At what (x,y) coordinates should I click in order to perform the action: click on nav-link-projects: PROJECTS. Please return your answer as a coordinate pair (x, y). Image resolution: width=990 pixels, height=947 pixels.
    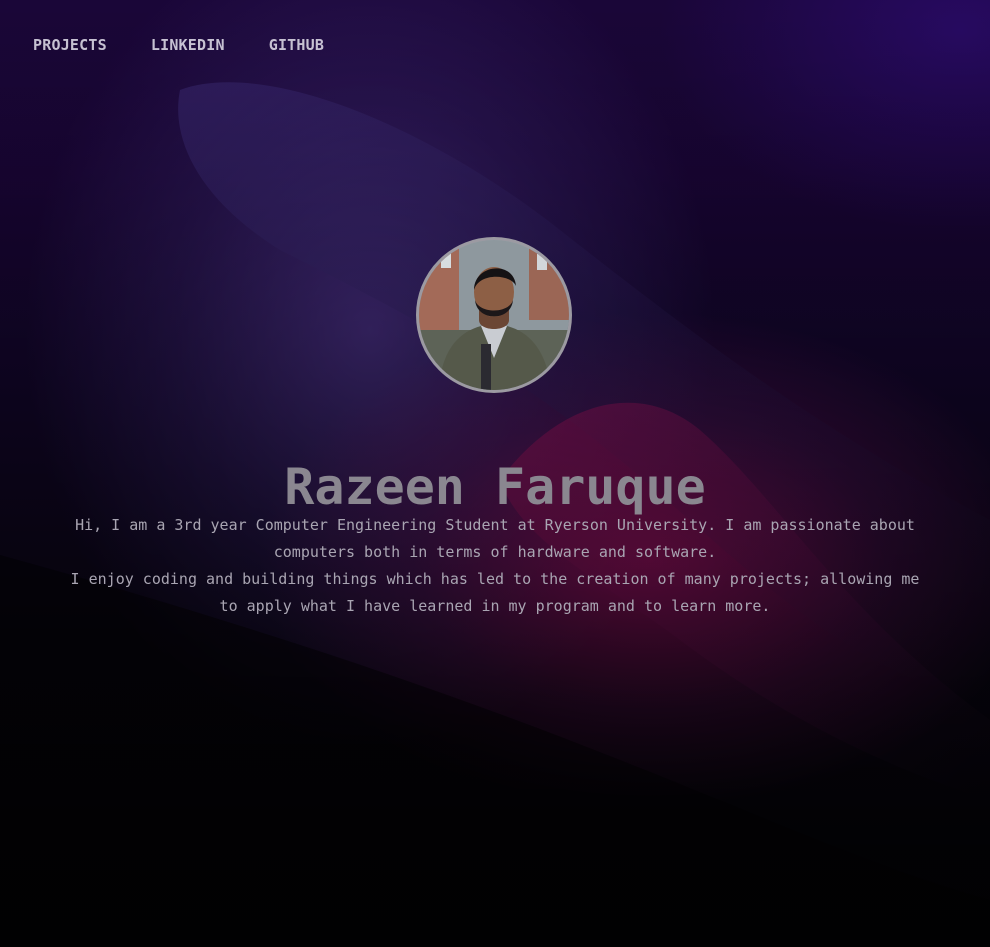
    Looking at the image, I should click on (70, 45).